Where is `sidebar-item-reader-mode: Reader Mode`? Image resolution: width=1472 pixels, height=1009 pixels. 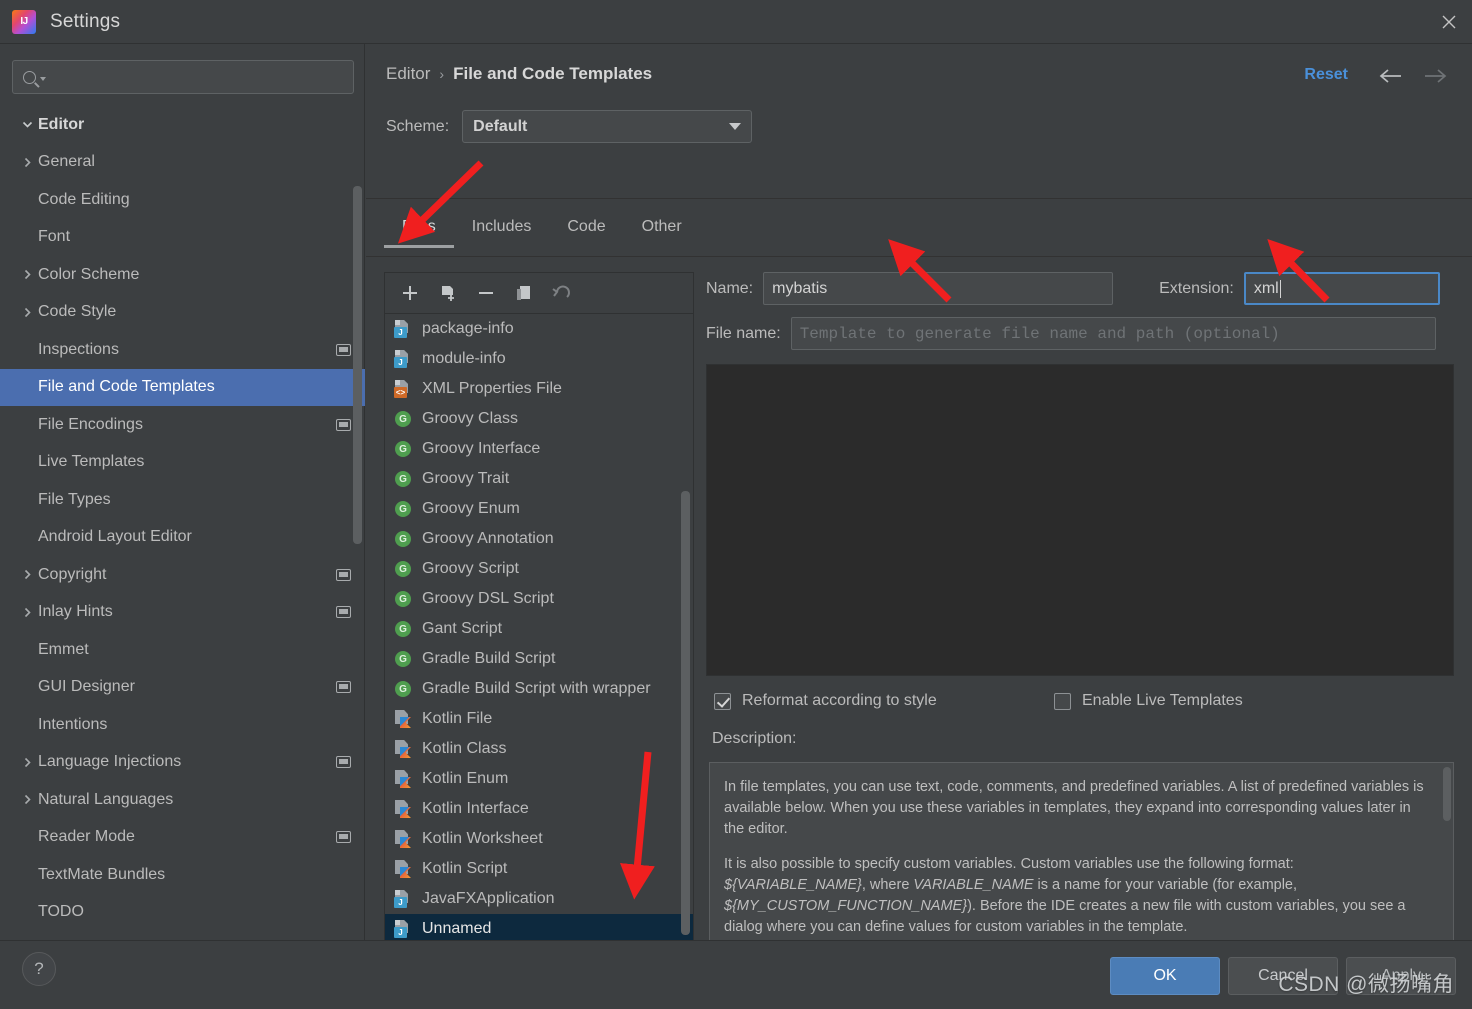 sidebar-item-reader-mode: Reader Mode is located at coordinates (182, 838).